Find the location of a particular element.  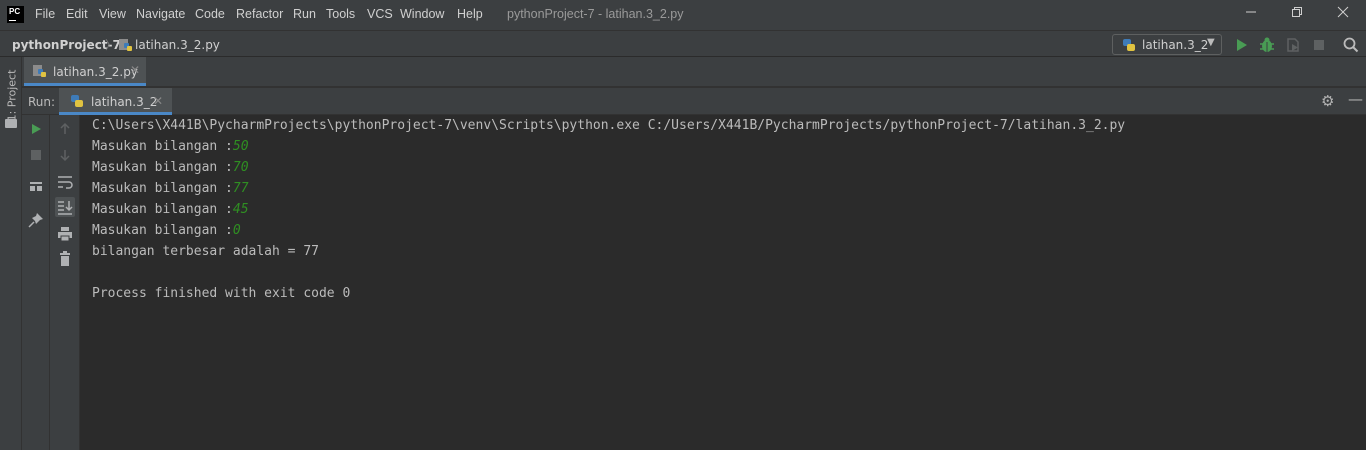

menu-vcs: VCS is located at coordinates (380, 14).